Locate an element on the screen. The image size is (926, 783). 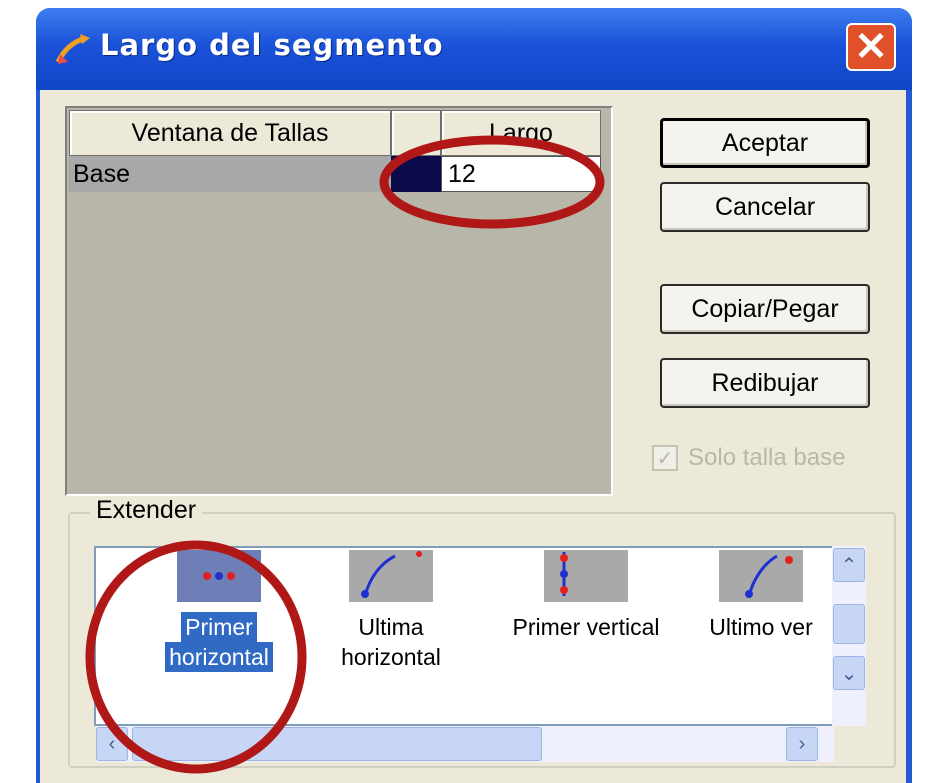
annotation-circle-primer-horizontal is located at coordinates (196, 657).